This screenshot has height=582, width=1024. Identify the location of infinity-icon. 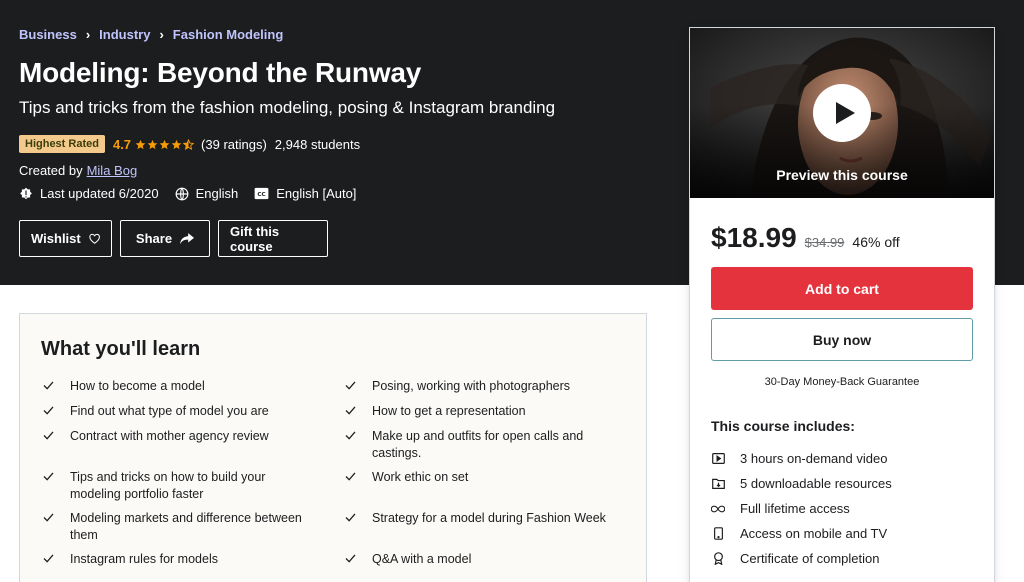
(718, 509).